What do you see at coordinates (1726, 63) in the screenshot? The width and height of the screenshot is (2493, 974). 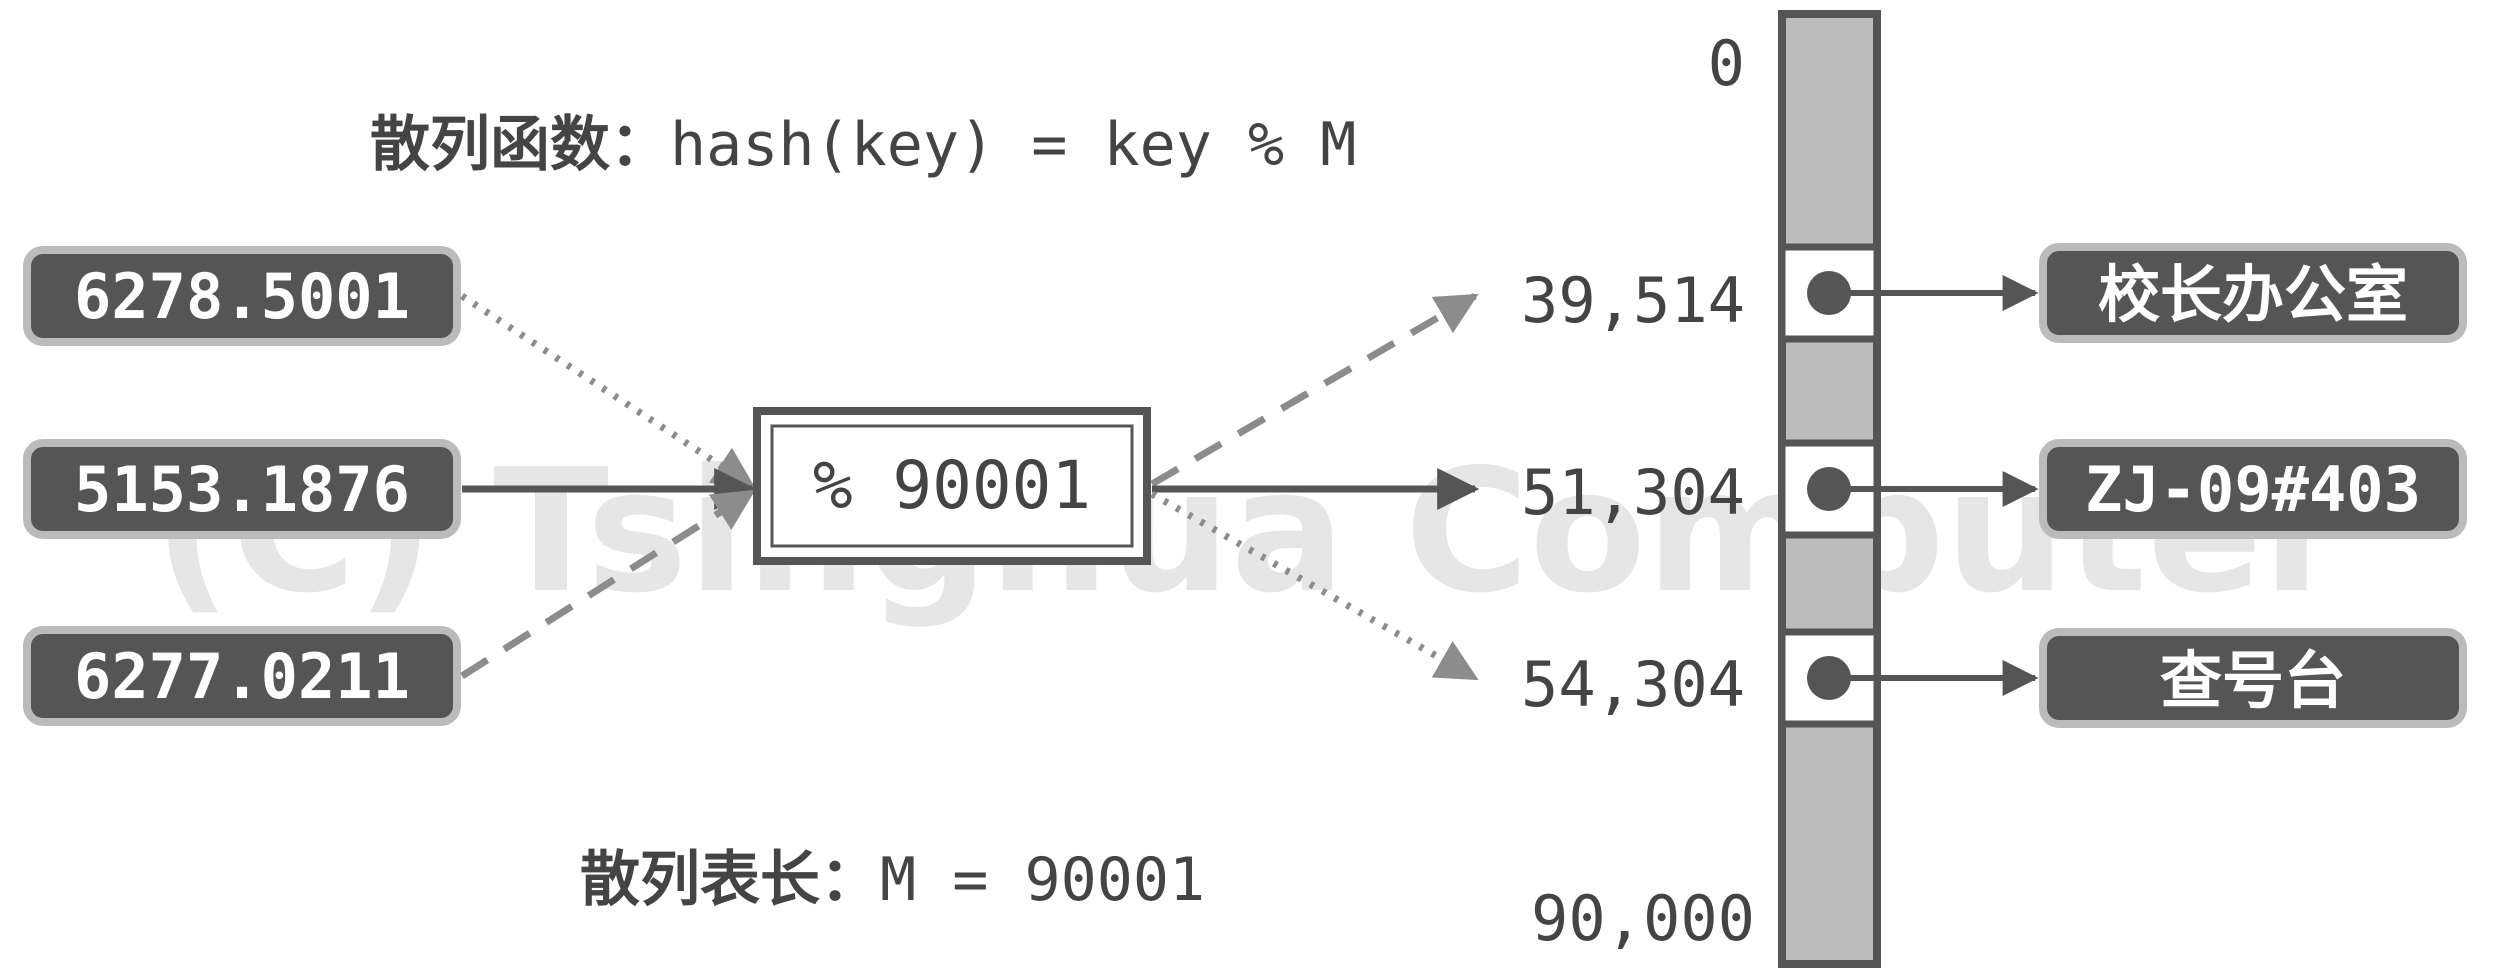 I see `index-first: 0` at bounding box center [1726, 63].